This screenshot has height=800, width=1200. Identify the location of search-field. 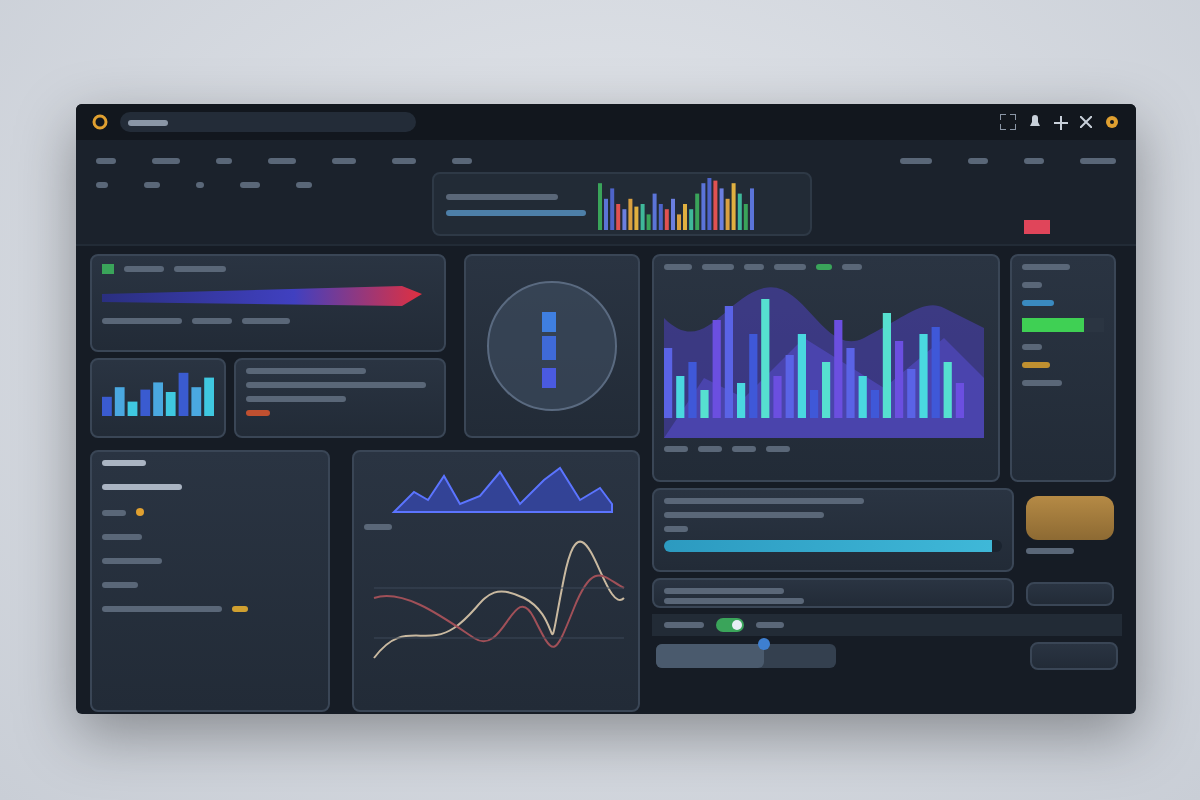
(268, 122).